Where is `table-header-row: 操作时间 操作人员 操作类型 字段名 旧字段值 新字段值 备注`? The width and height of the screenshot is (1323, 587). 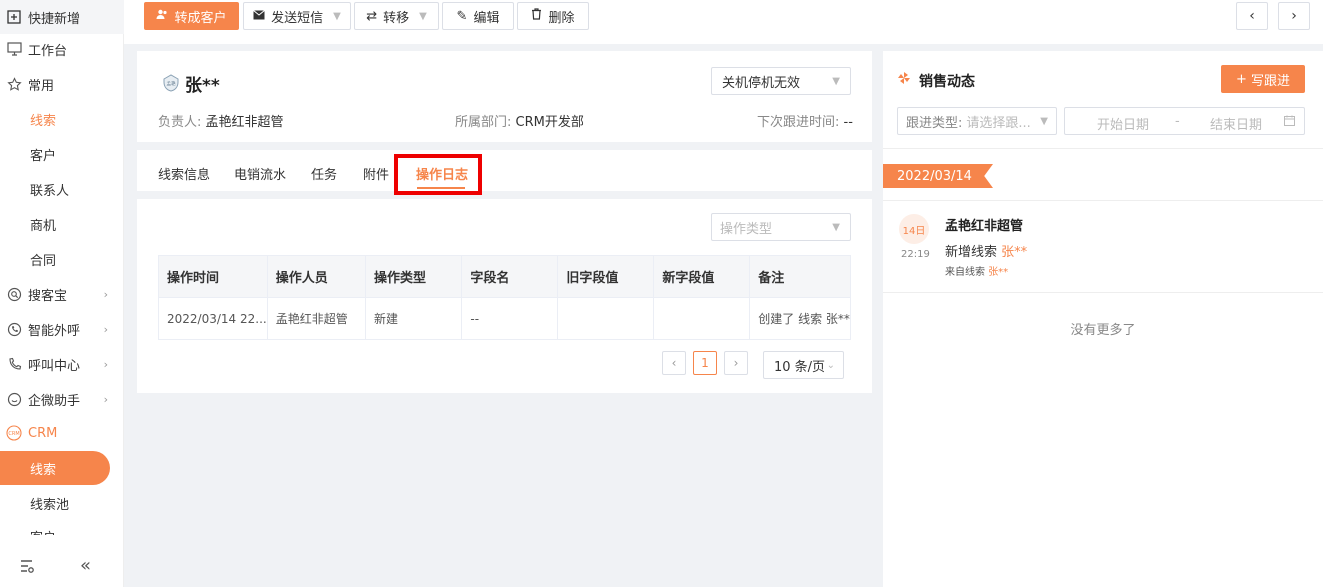
table-header-row: 操作时间 操作人员 操作类型 字段名 旧字段值 新字段值 备注 is located at coordinates (504, 276).